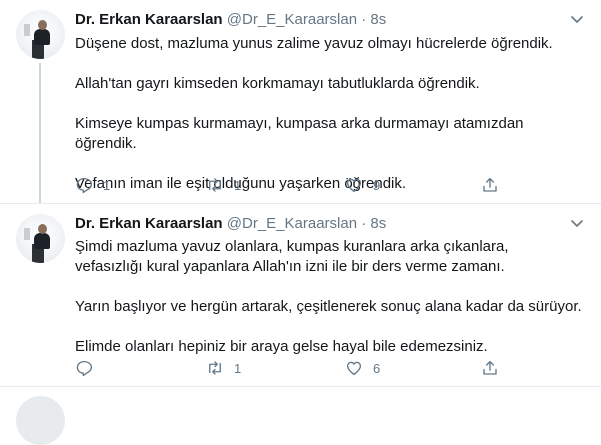  I want to click on tweet-actions: 1 1 9, so click(290, 185).